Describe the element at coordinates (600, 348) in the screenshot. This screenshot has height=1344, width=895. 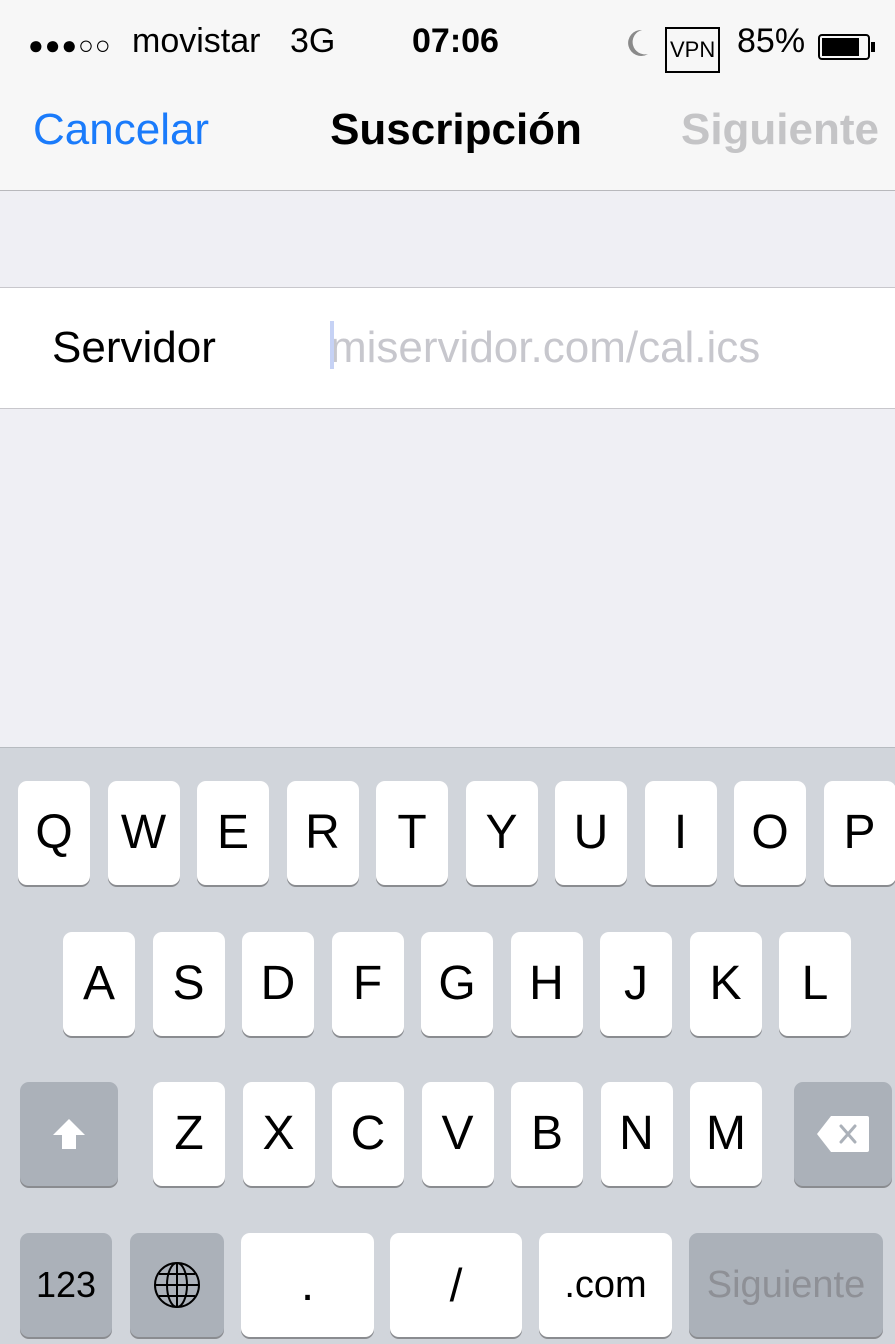
I see `server-input` at that location.